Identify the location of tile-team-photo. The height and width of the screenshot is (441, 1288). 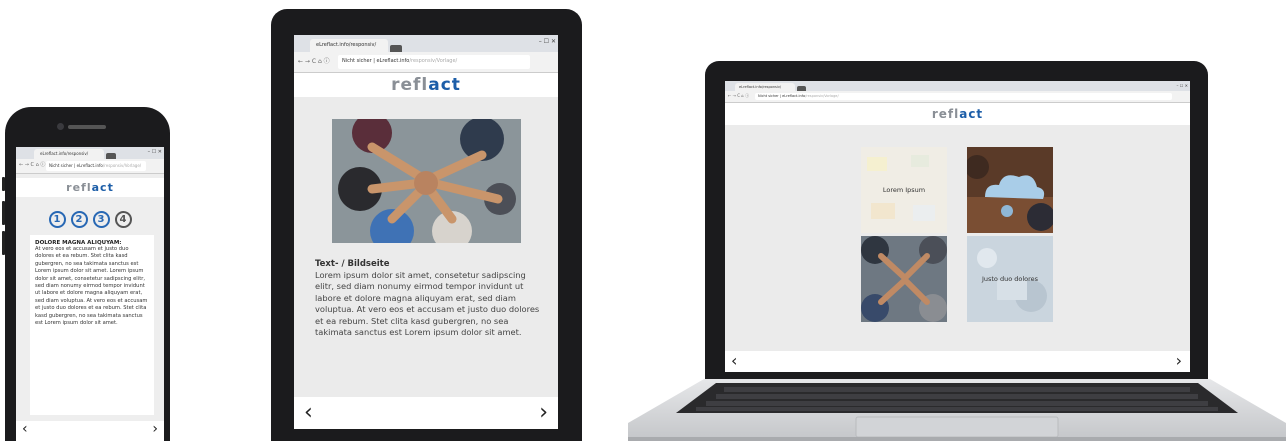
(904, 279).